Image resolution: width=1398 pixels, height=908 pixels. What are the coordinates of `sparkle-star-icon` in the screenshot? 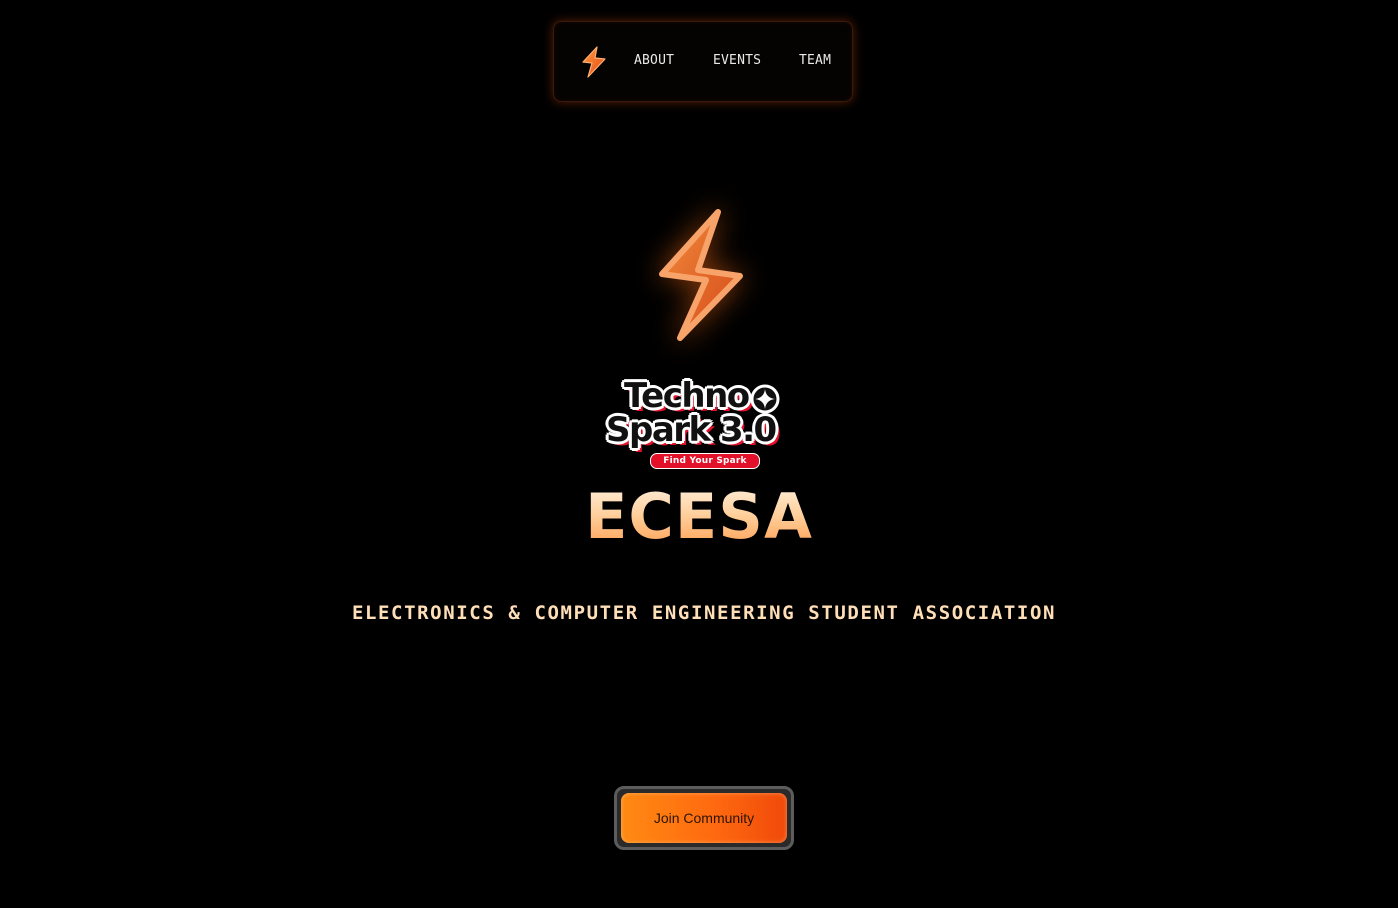 It's located at (765, 399).